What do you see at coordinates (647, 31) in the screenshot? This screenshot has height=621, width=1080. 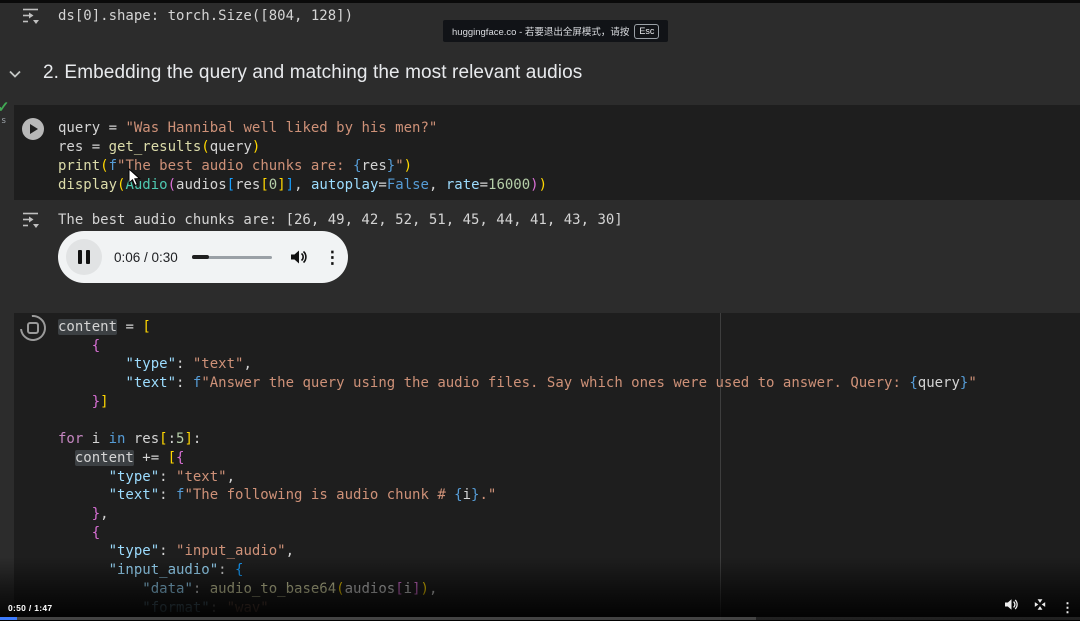 I see `esc-key-badge: Esc` at bounding box center [647, 31].